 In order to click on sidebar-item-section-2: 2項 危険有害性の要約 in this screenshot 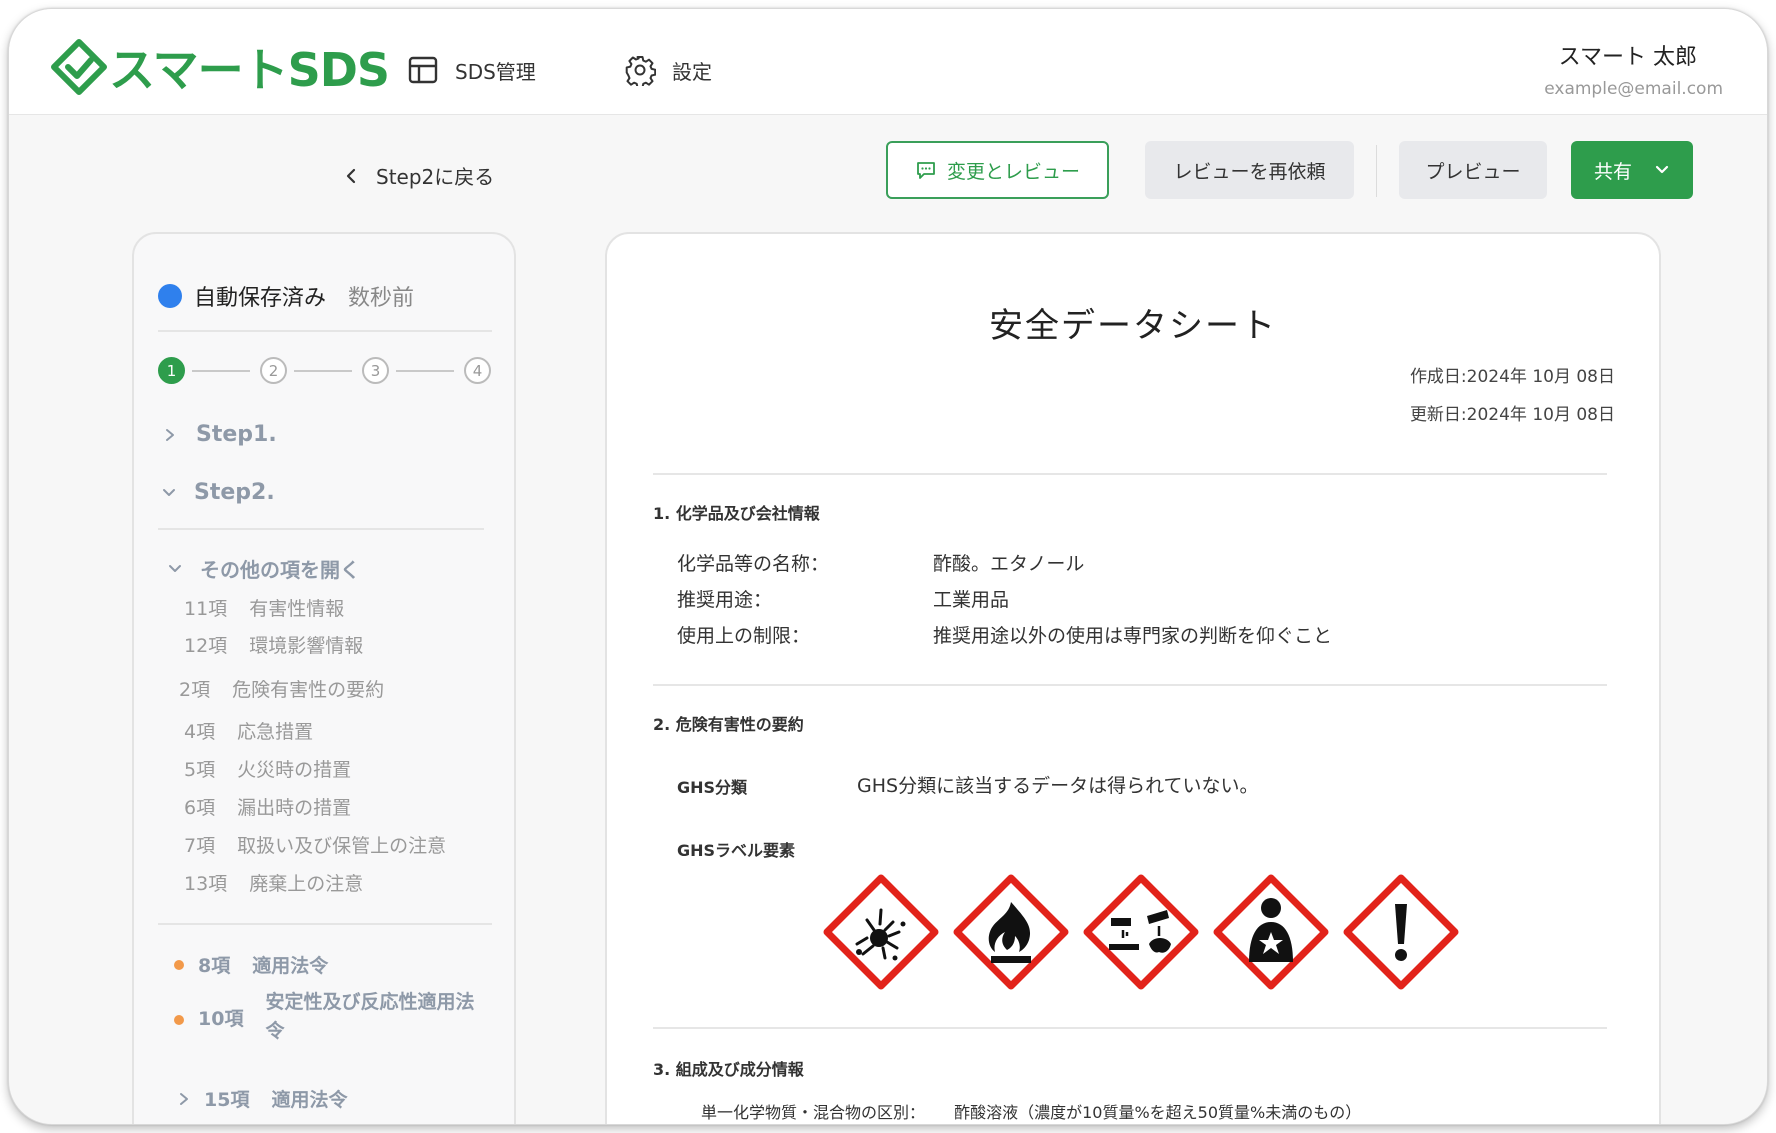, I will do `click(281, 688)`.